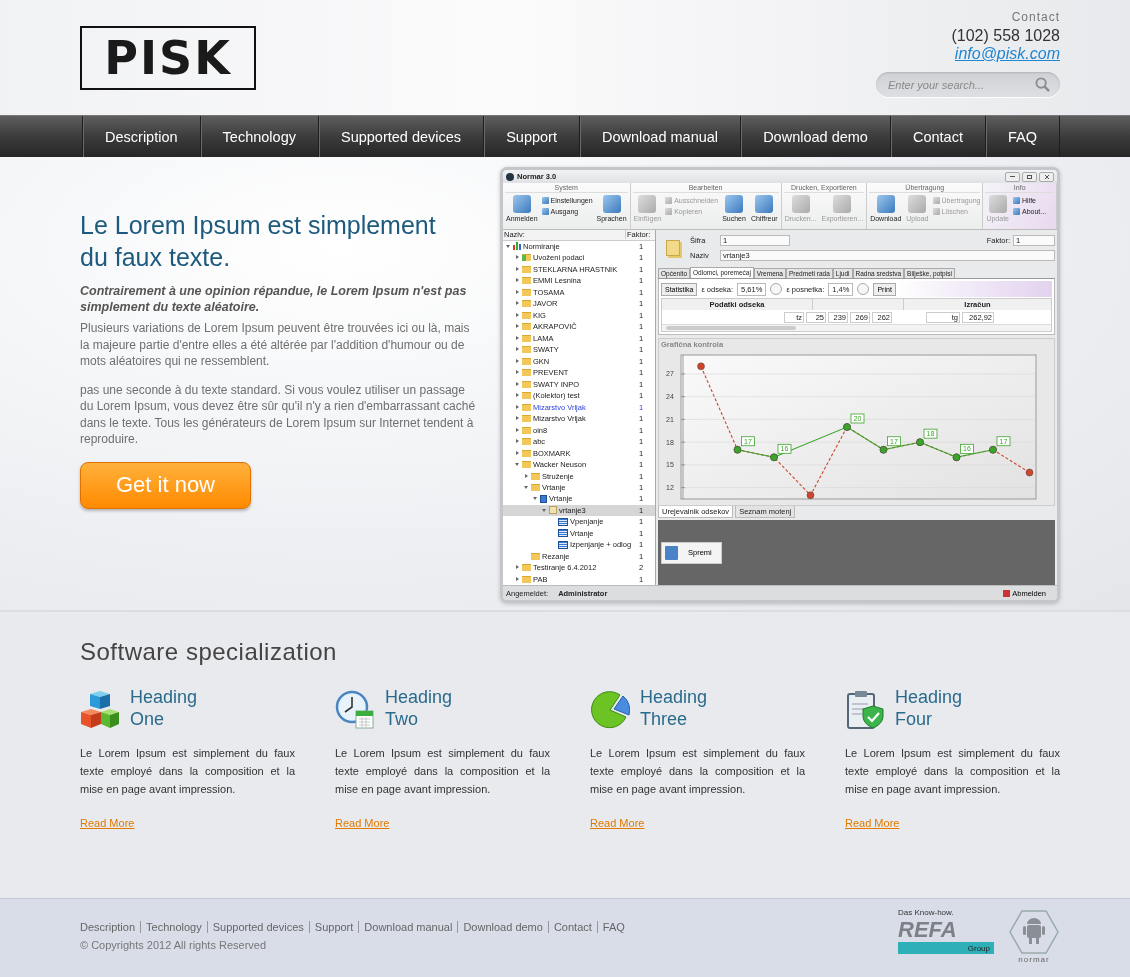 This screenshot has width=1130, height=977. I want to click on product-logo-name: normar, so click(1034, 959).